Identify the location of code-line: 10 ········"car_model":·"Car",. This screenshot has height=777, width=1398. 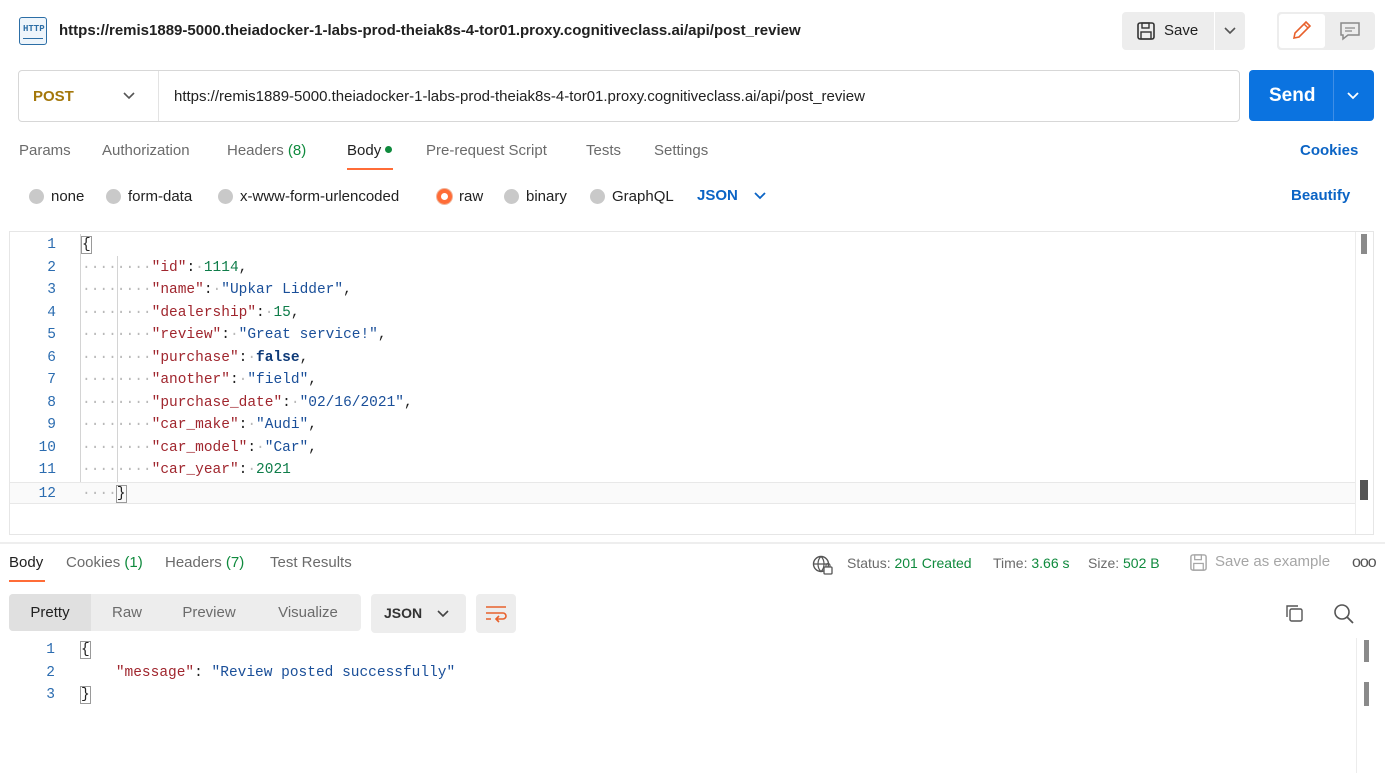
(682, 448).